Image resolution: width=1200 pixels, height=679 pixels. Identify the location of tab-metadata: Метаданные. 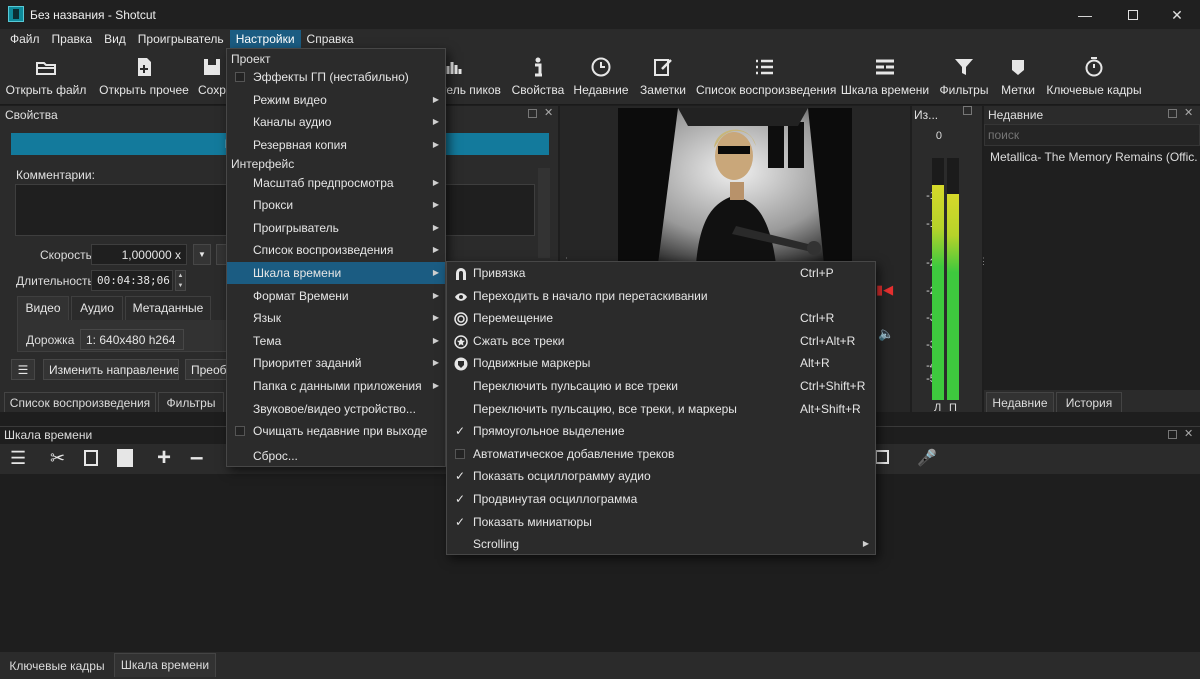
(168, 308).